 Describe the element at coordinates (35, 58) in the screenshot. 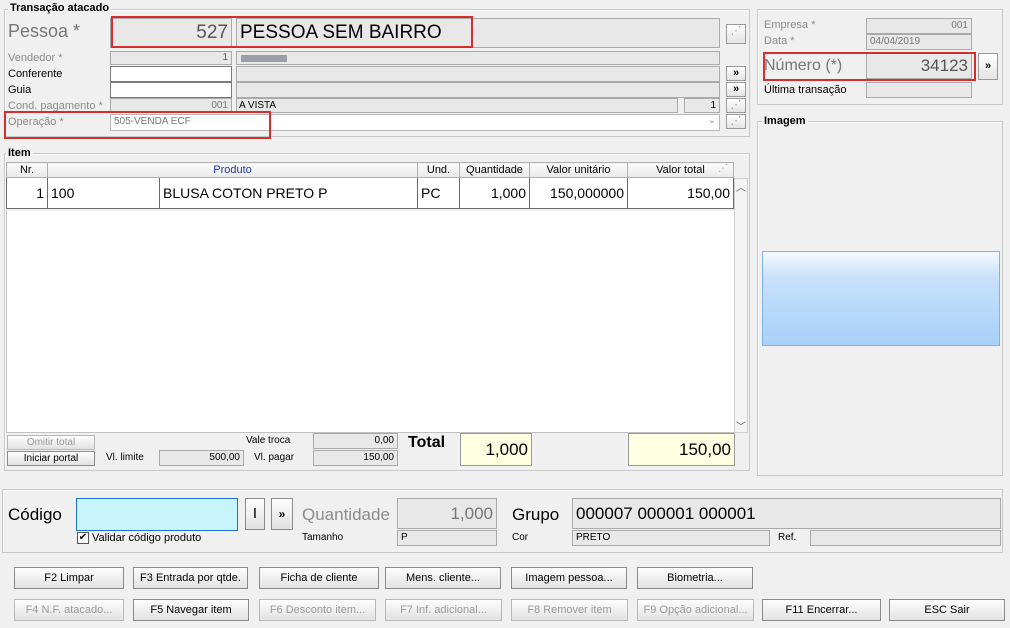

I see `vendedor-label: Vendedor *` at that location.